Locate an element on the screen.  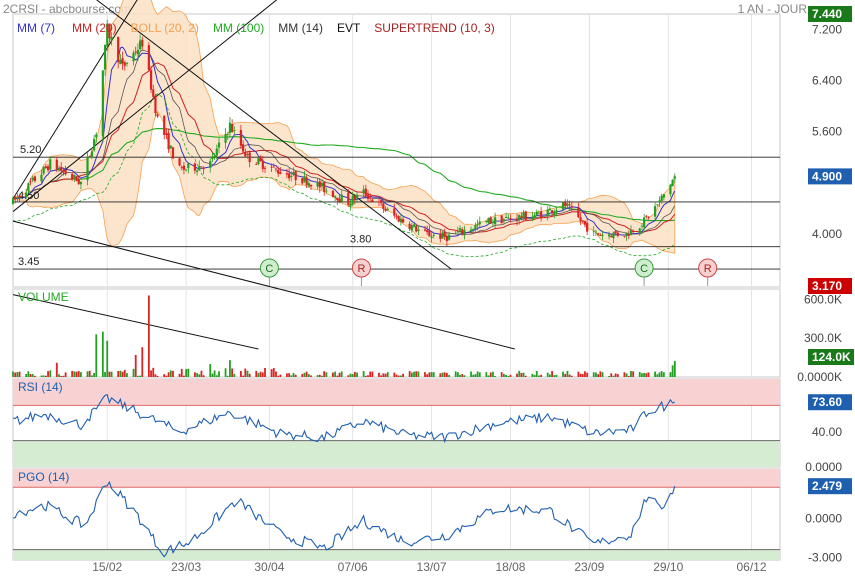
legend-item-0: MM (7) is located at coordinates (36, 28).